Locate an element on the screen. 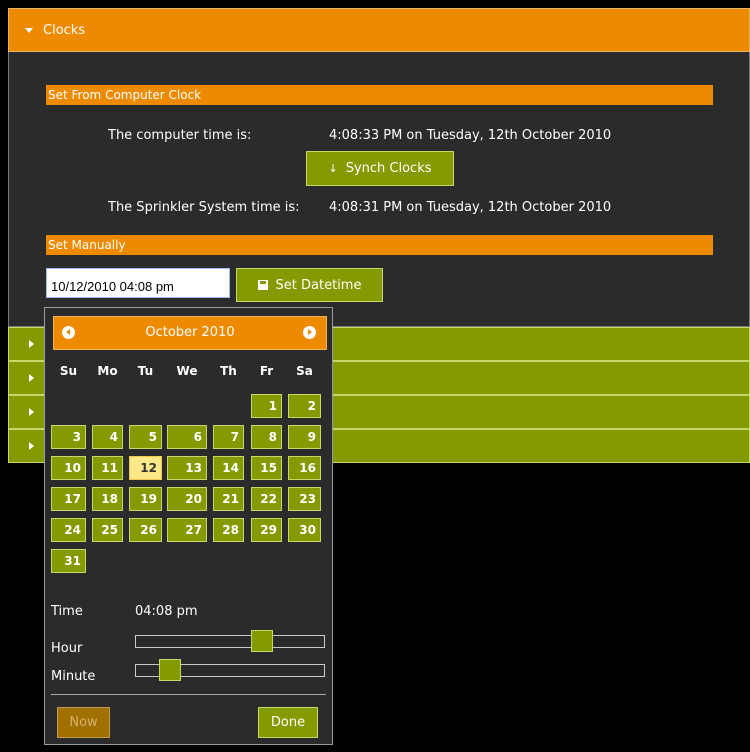 The height and width of the screenshot is (752, 750). weekday-tu: Tu is located at coordinates (145, 371).